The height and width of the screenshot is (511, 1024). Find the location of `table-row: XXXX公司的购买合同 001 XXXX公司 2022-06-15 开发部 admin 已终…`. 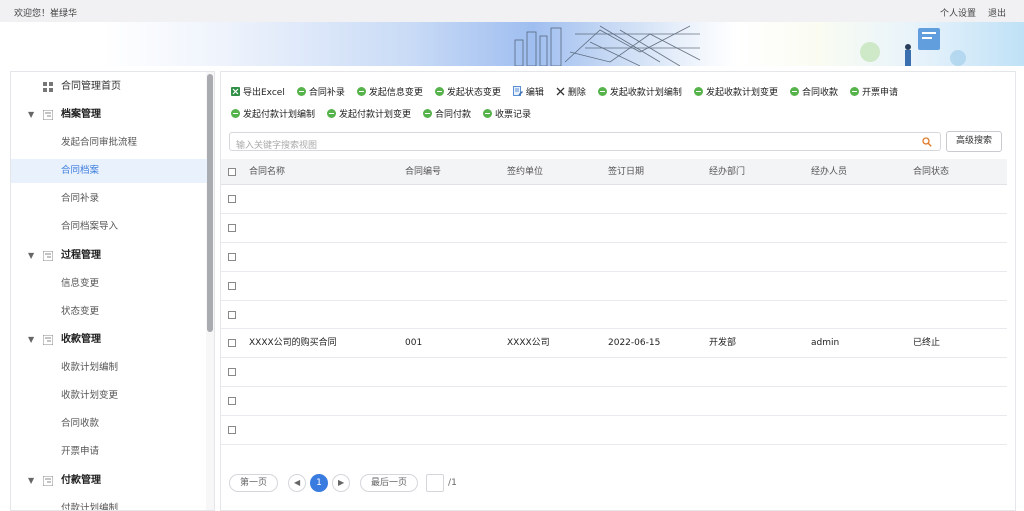

table-row: XXXX公司的购买合同 001 XXXX公司 2022-06-15 开发部 admin 已终… is located at coordinates (614, 344).